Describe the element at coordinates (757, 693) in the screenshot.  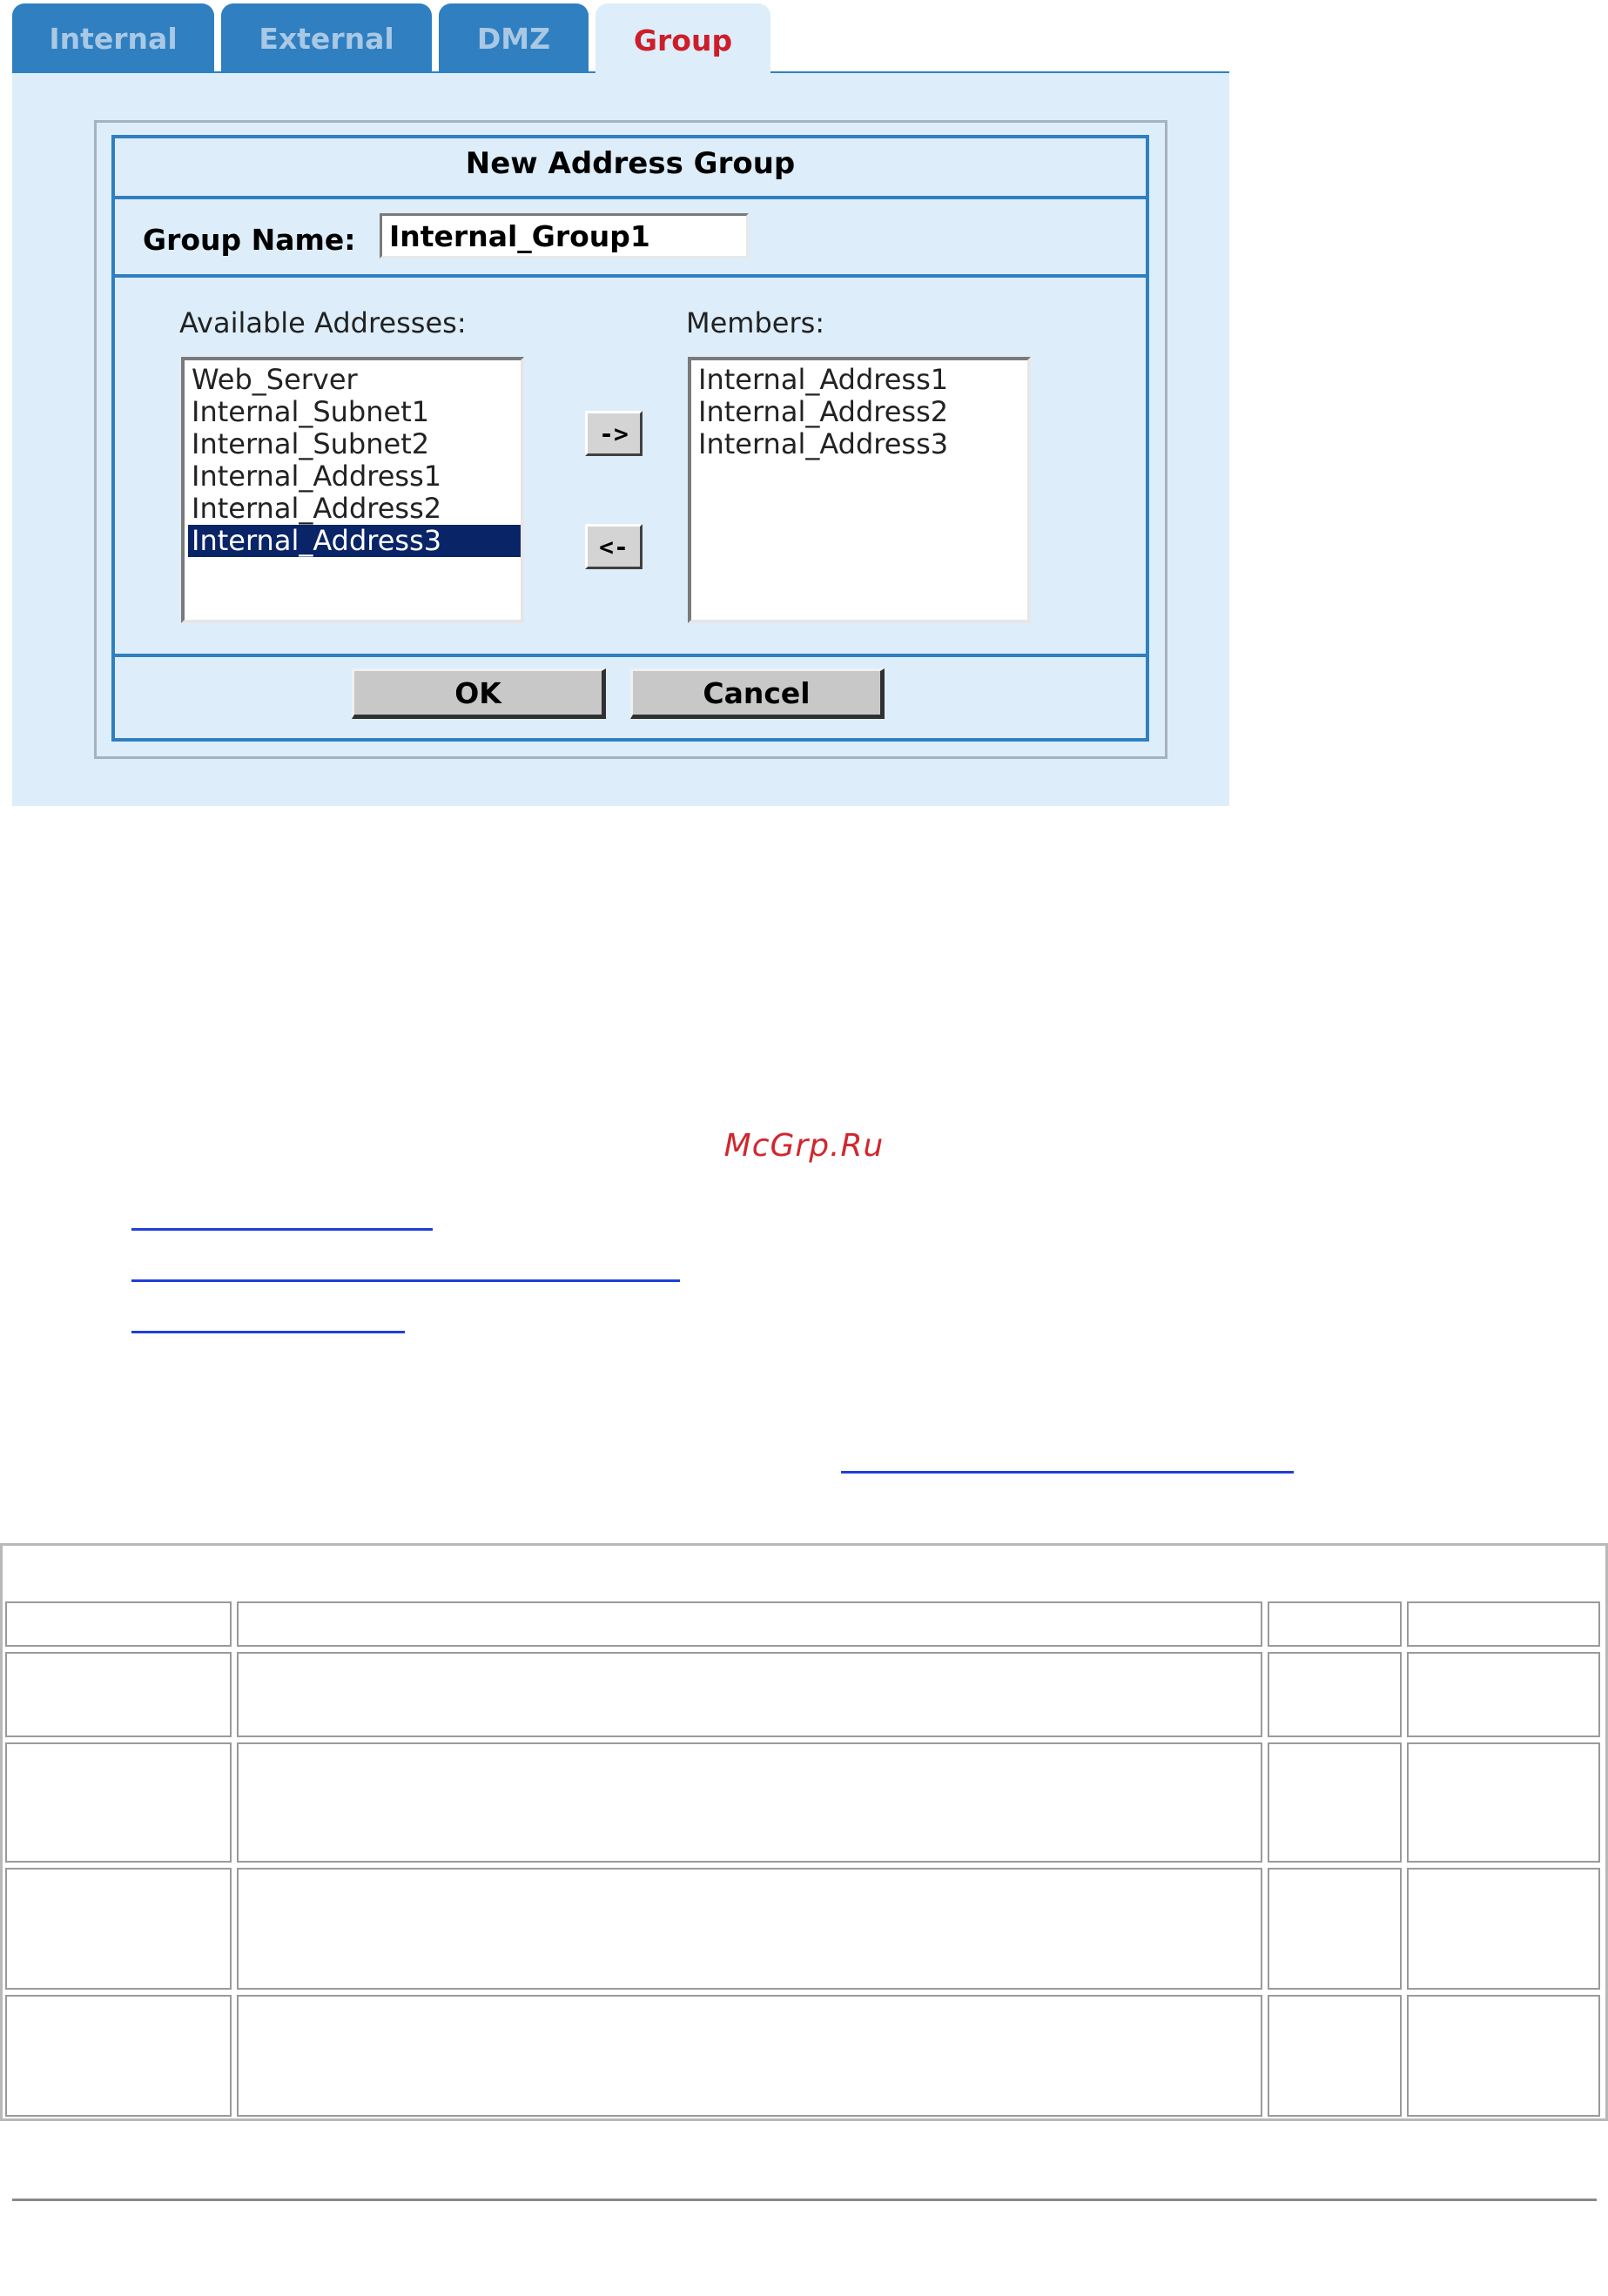
I see `cancel-button: Cancel` at that location.